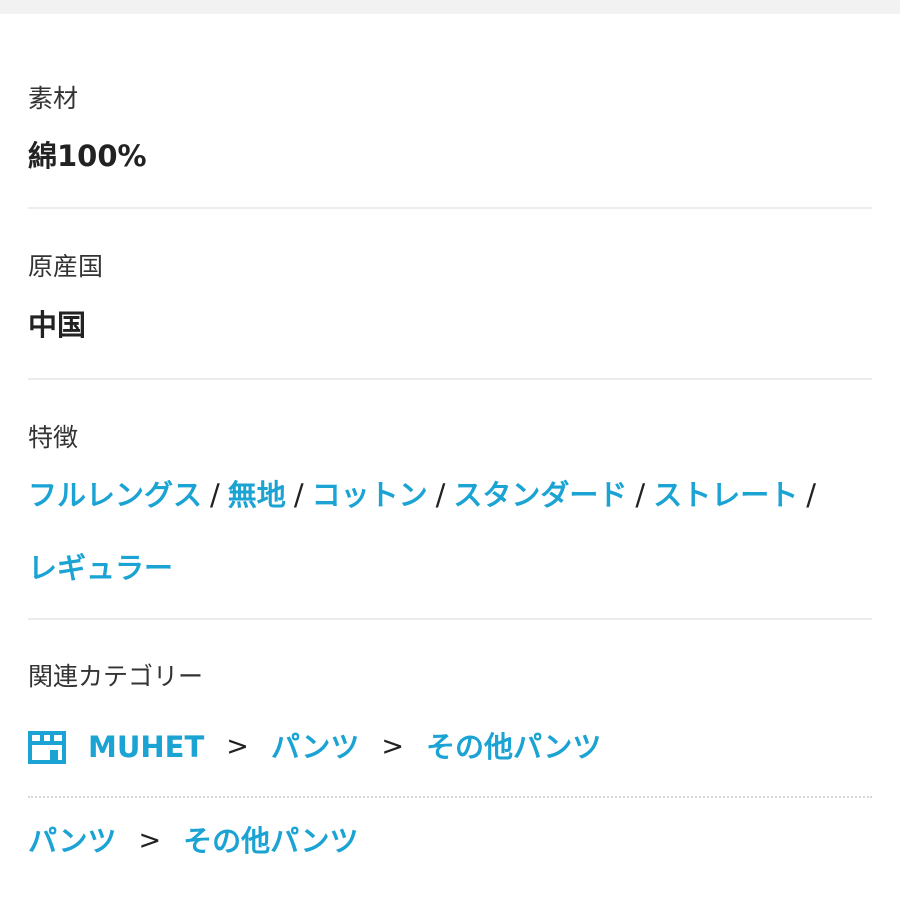 Image resolution: width=900 pixels, height=900 pixels. What do you see at coordinates (146, 747) in the screenshot?
I see `breadcrumb-link-shop: MUHET` at bounding box center [146, 747].